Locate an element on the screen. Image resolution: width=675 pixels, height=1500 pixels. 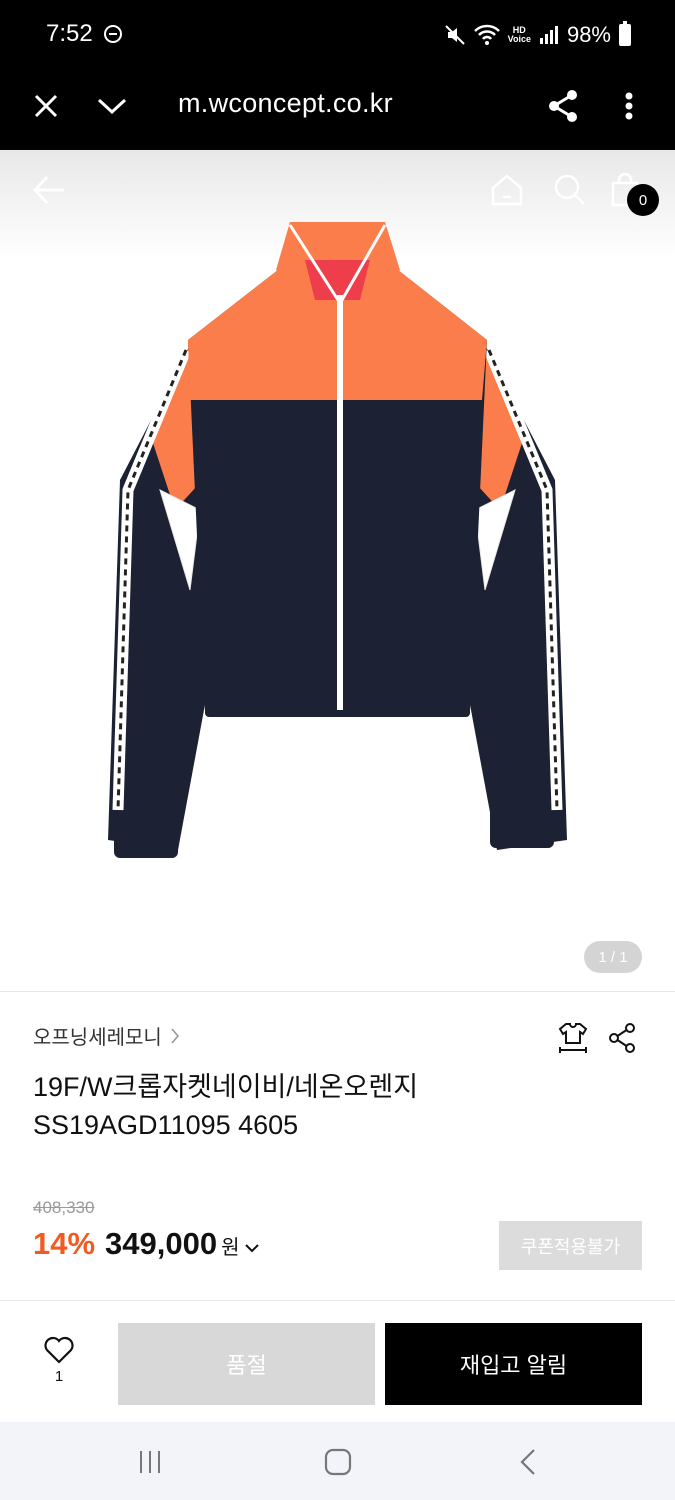
battery-percent: 98% is located at coordinates (588, 34).